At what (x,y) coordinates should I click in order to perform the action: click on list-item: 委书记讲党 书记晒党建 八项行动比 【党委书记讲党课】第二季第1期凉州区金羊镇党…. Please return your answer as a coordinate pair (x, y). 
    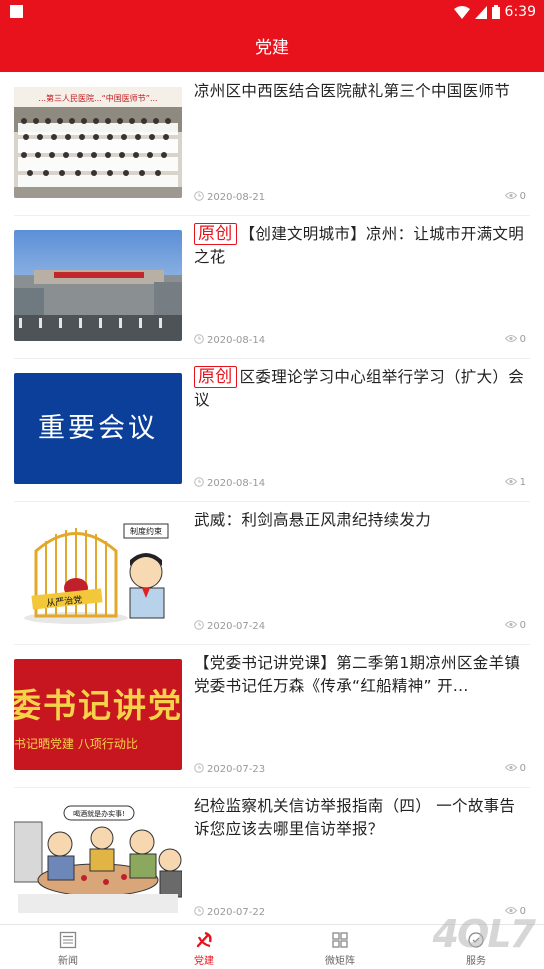
    Looking at the image, I should click on (272, 716).